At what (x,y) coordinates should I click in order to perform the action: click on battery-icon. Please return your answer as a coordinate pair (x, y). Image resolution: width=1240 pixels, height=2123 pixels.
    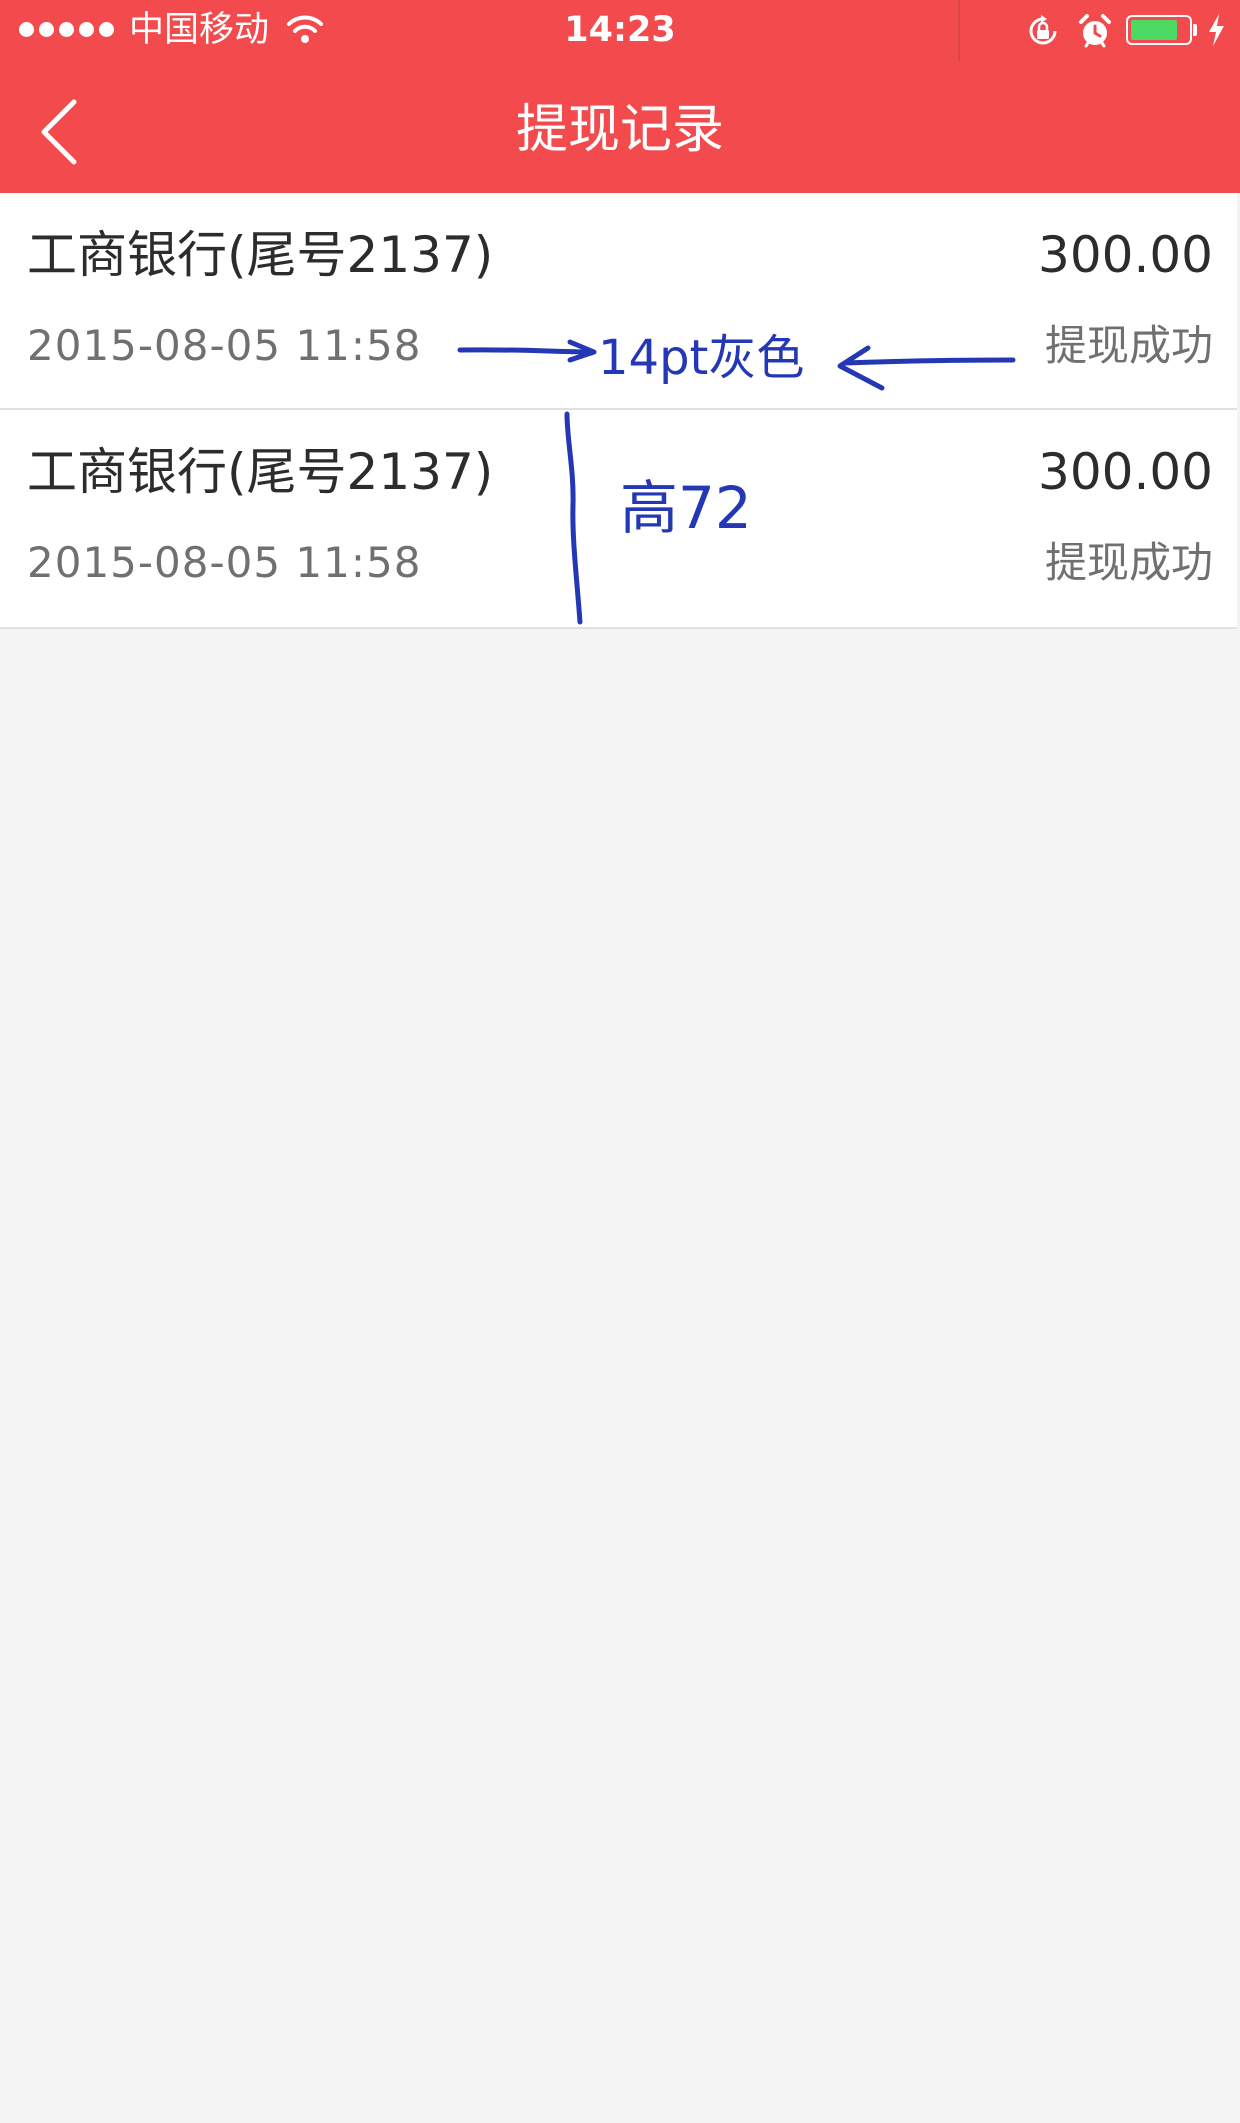
    Looking at the image, I should click on (1159, 30).